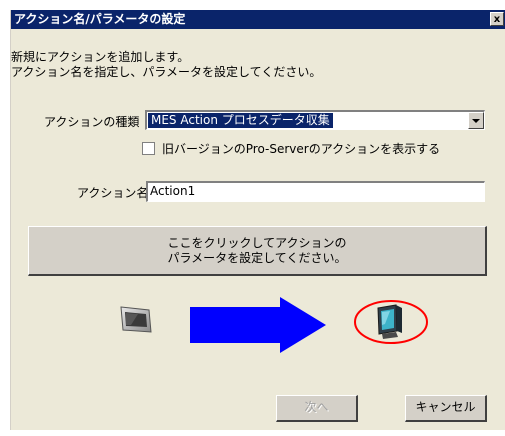 Image resolution: width=505 pixels, height=436 pixels. I want to click on chevron-down-icon, so click(476, 120).